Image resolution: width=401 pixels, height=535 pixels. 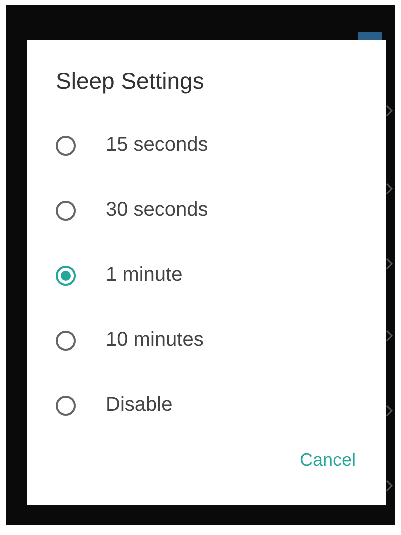 I want to click on option-label: 10 minutes, so click(x=155, y=340).